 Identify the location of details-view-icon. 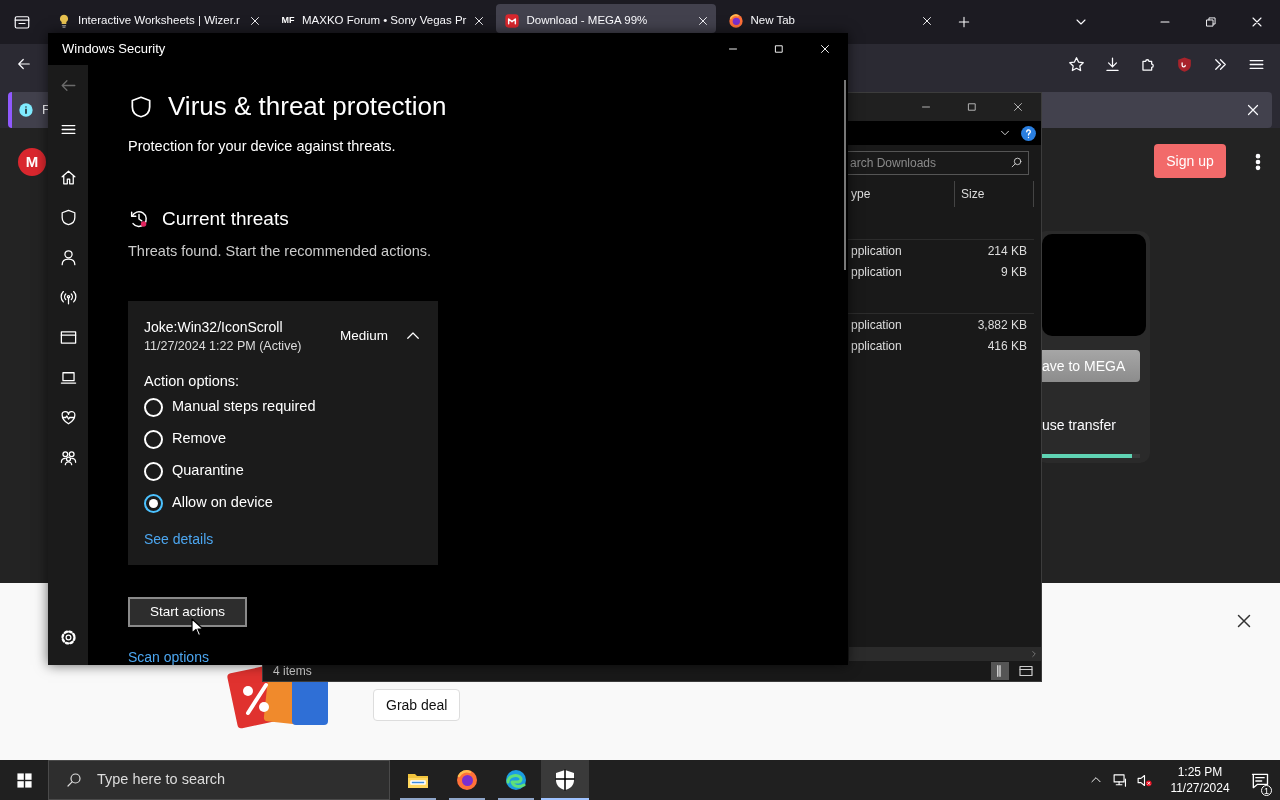
(1000, 671).